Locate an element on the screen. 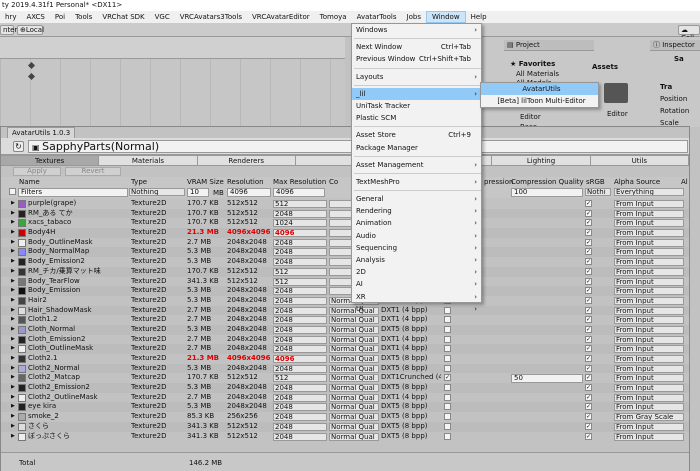 The image size is (700, 471). texture-name: eye kira is located at coordinates (78, 407).